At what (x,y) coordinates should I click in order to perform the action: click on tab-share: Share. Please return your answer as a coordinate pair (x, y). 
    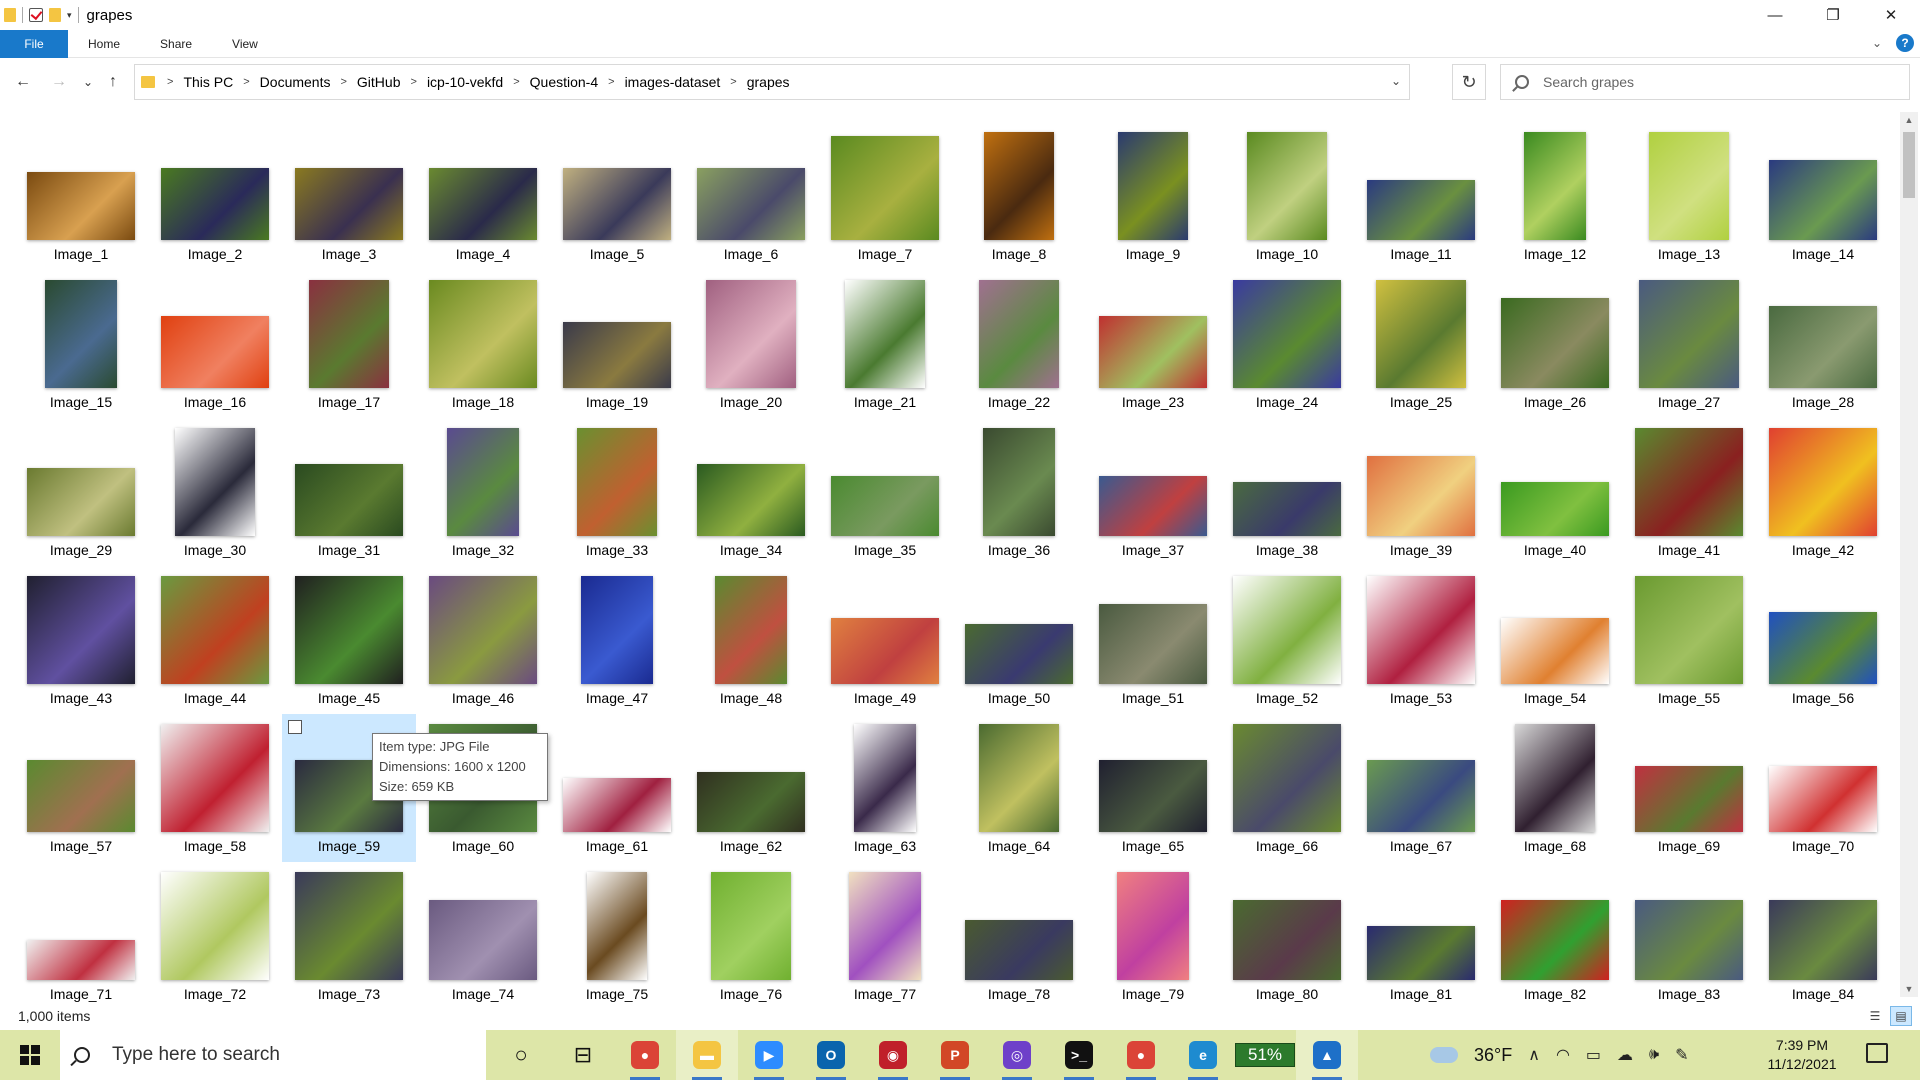
    Looking at the image, I should click on (176, 44).